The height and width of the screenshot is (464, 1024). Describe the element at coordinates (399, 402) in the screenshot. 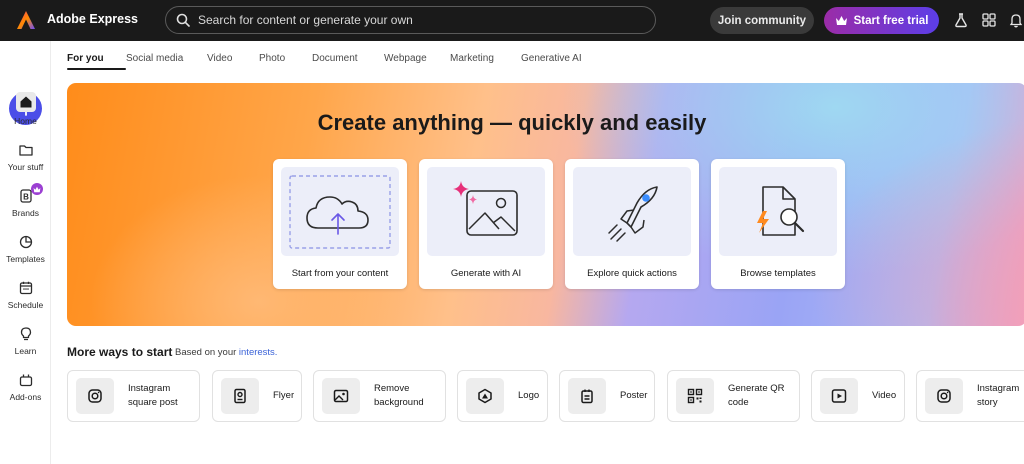

I see `quick-start-label: background` at that location.